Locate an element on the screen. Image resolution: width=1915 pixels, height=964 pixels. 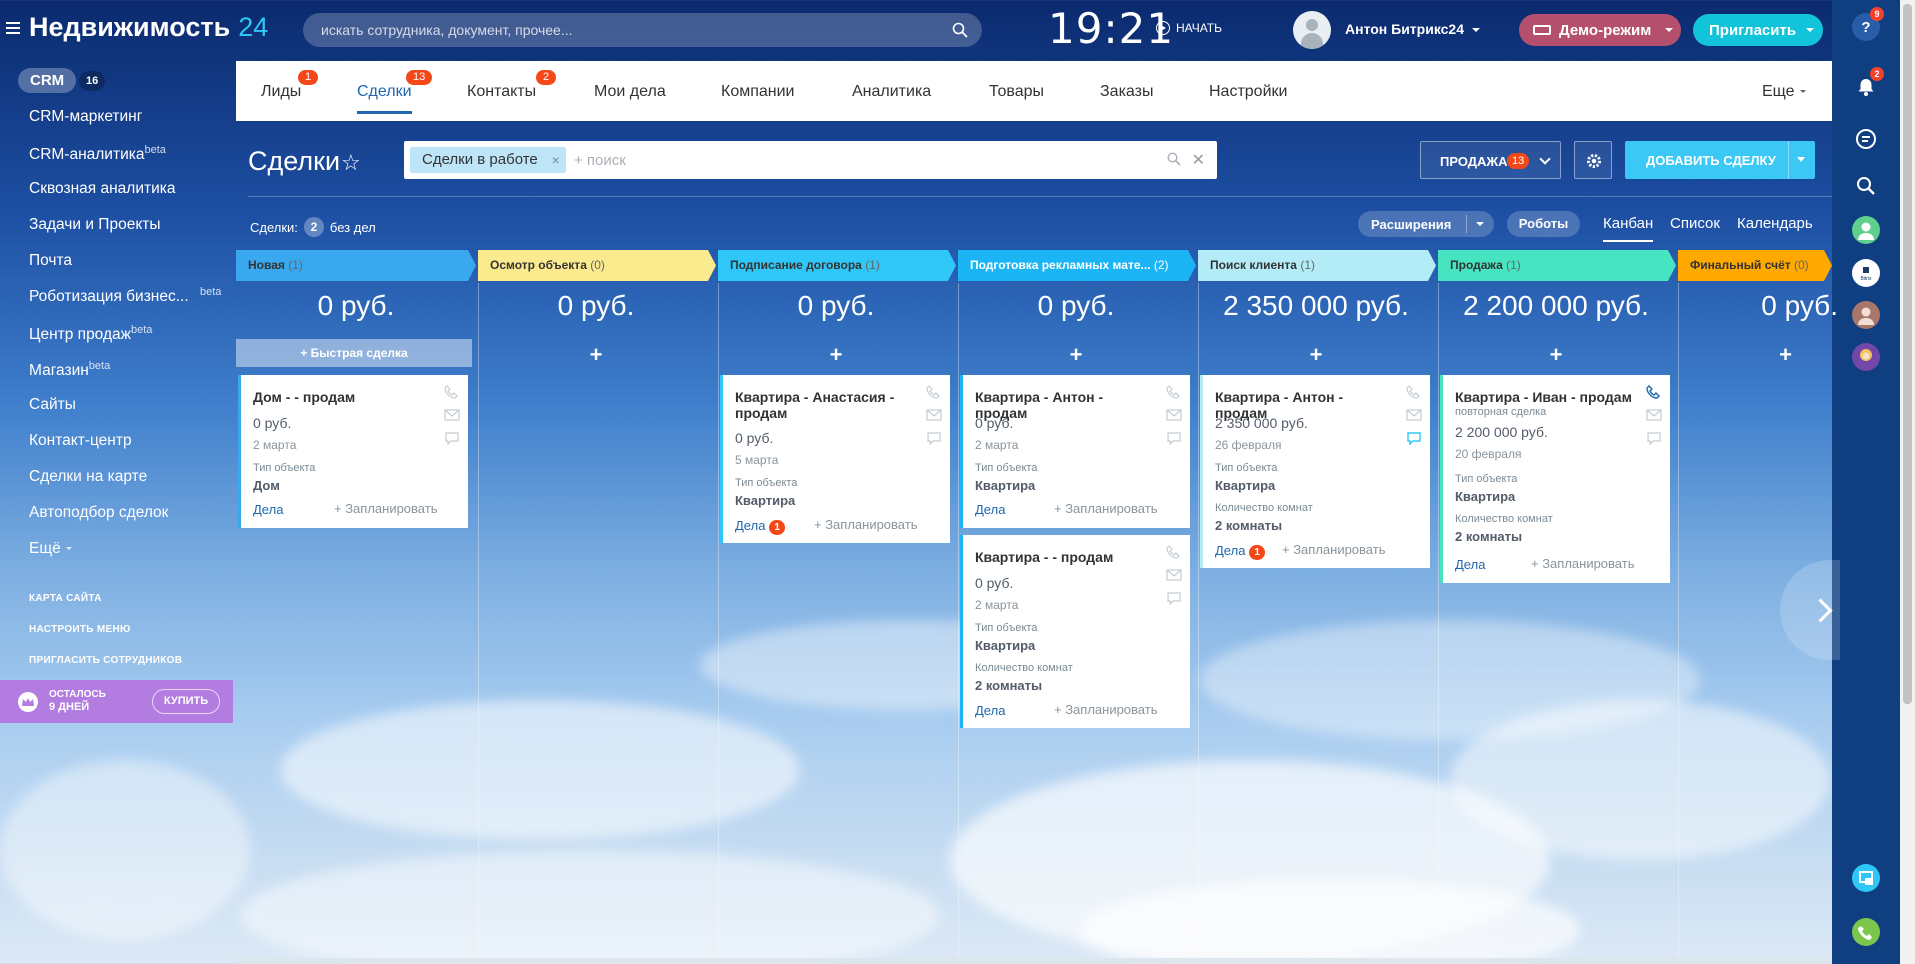
bell-icon: 2 is located at coordinates (1868, 84).